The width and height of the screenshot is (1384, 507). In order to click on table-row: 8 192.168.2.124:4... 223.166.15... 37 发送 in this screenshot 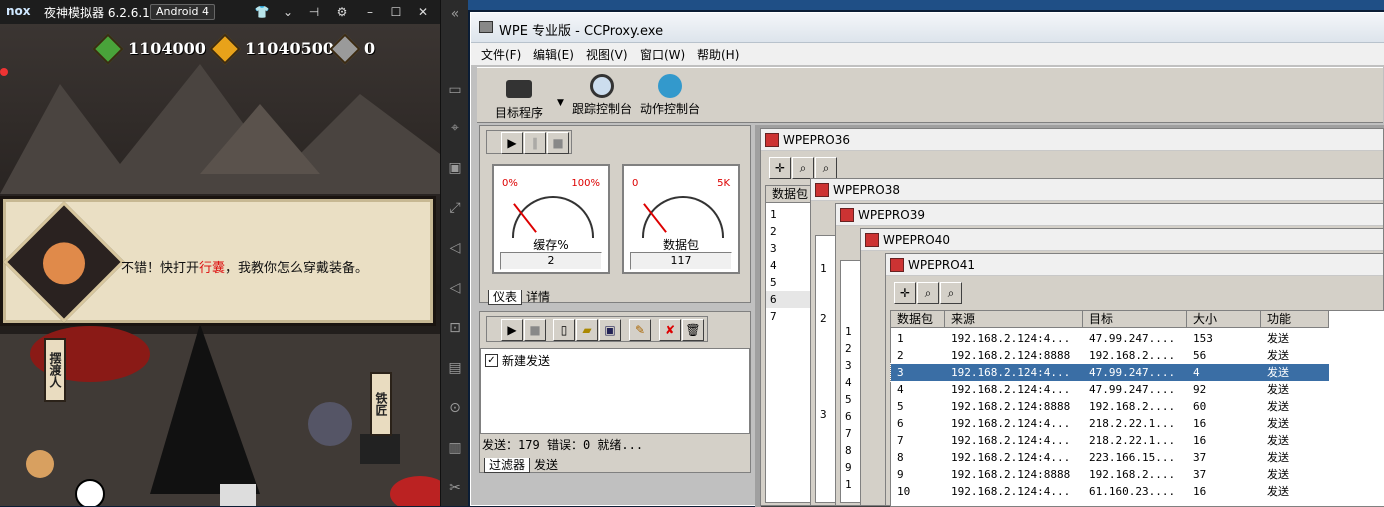, I will do `click(1110, 457)`.